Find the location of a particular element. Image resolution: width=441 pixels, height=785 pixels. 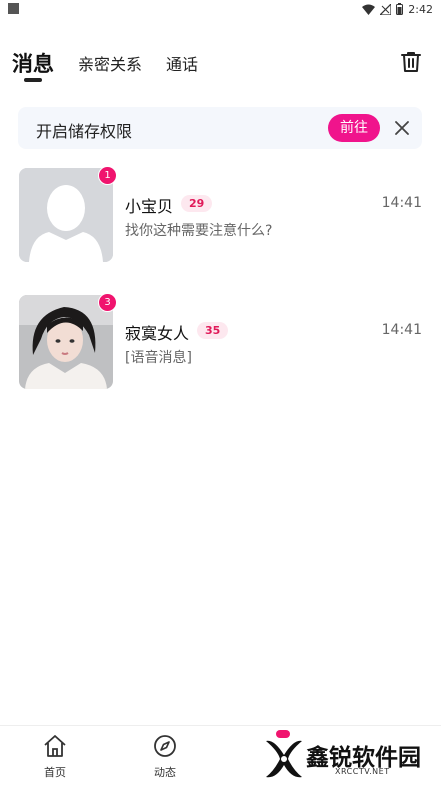

tab-intimacy: 亲密关系 is located at coordinates (110, 63).